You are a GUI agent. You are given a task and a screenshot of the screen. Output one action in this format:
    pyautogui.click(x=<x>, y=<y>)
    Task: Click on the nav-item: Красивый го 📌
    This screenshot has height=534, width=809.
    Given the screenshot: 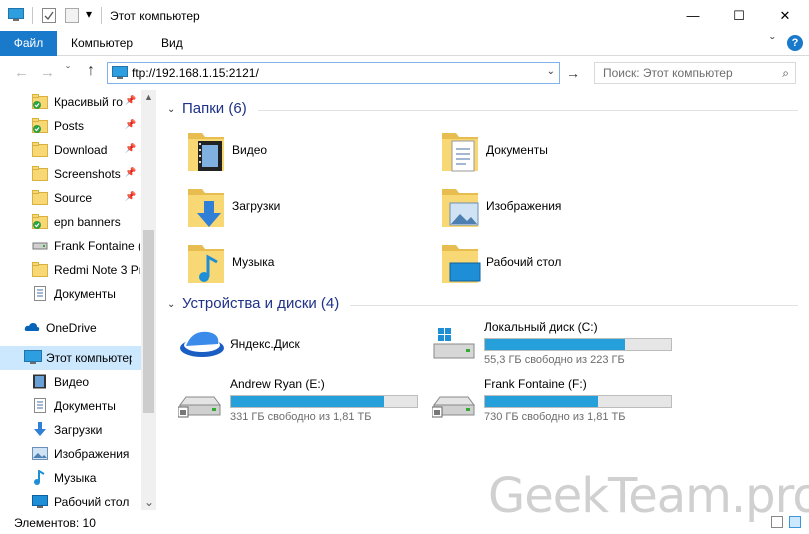 What is the action you would take?
    pyautogui.click(x=70, y=102)
    